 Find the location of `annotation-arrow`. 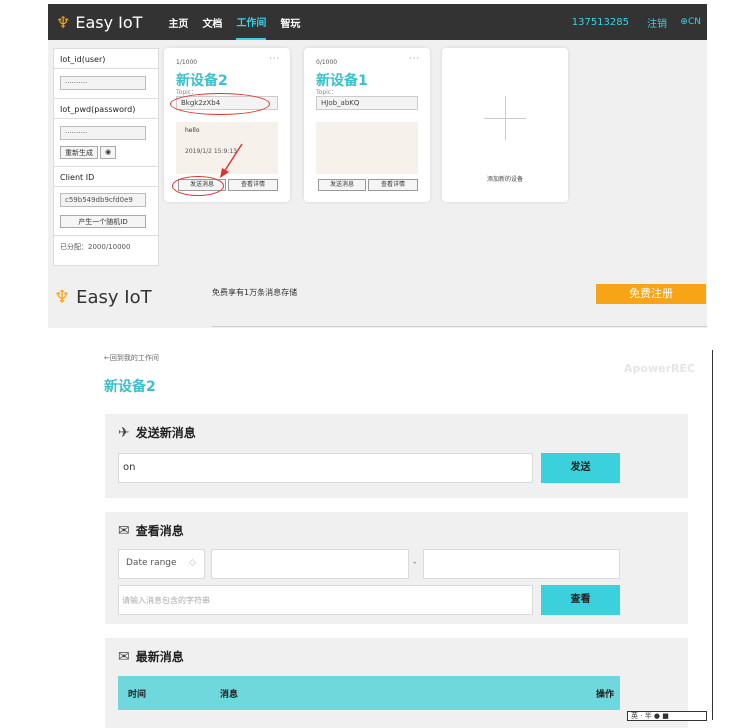

annotation-arrow is located at coordinates (231, 160).